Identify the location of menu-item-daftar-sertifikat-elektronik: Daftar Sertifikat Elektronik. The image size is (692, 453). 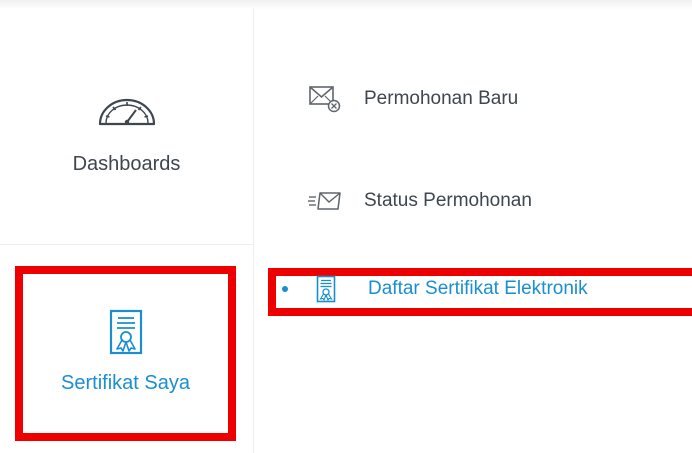
(435, 289).